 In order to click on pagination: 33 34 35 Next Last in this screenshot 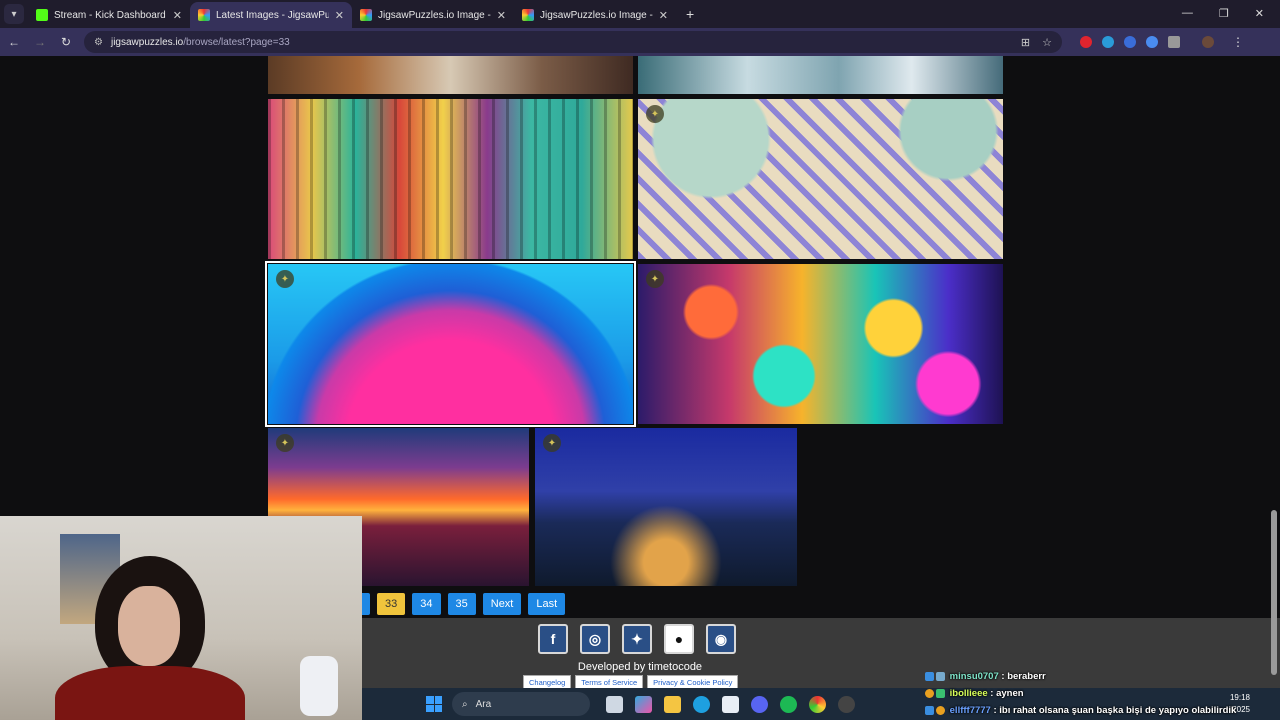, I will do `click(464, 604)`.